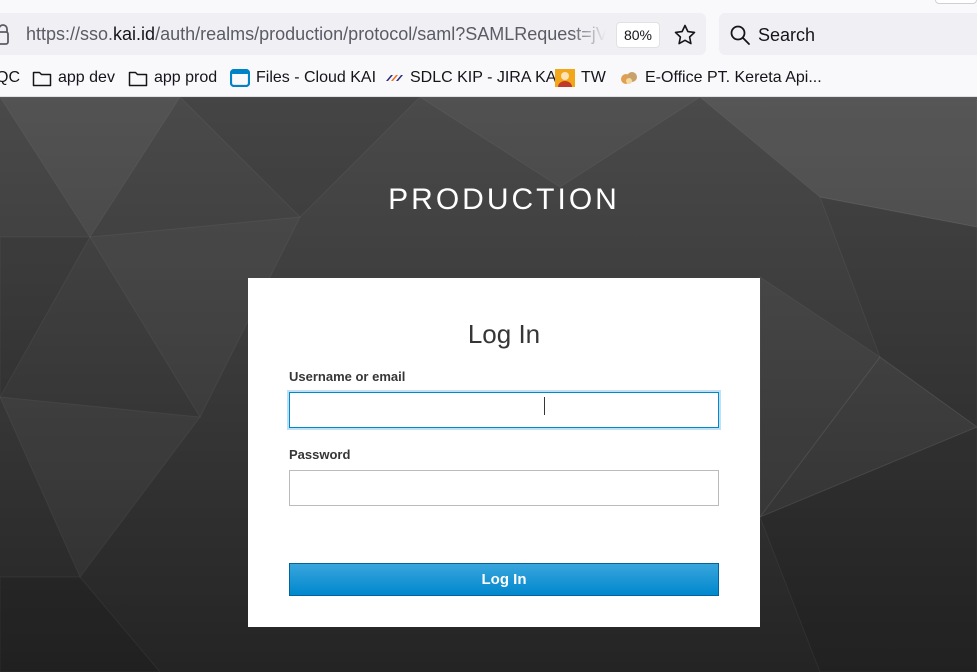 Image resolution: width=977 pixels, height=672 pixels. I want to click on zoom-level-button: 80%, so click(638, 35).